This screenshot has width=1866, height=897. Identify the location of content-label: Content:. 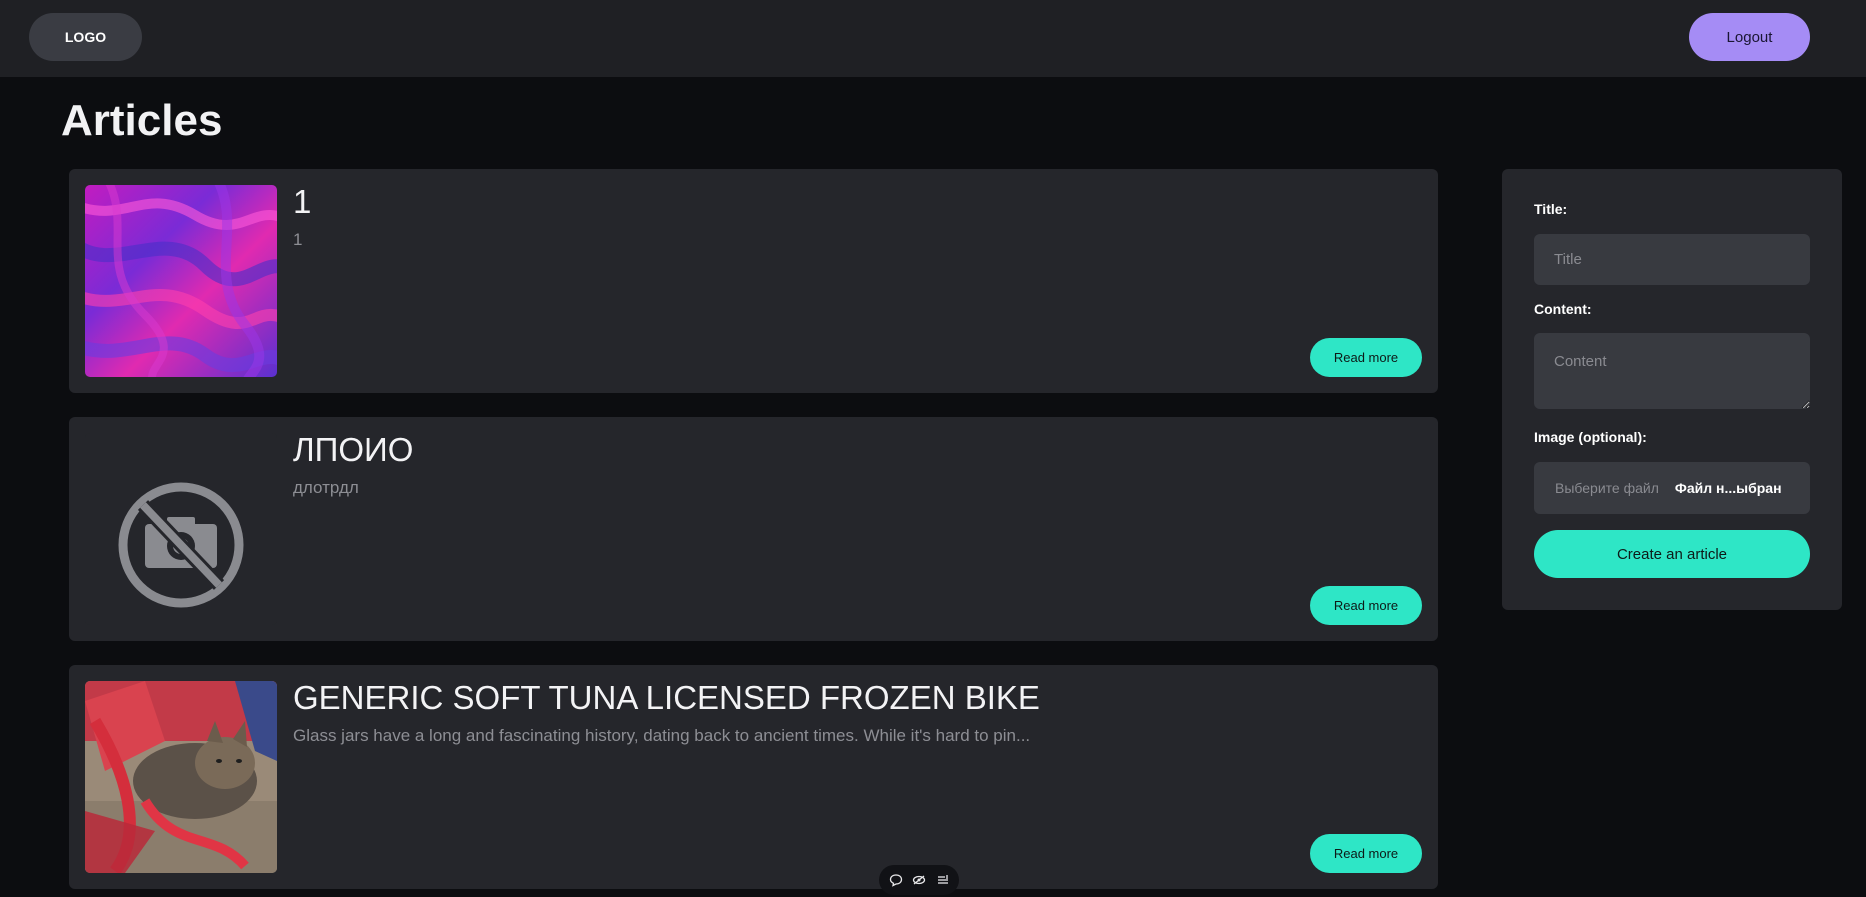
(1563, 309).